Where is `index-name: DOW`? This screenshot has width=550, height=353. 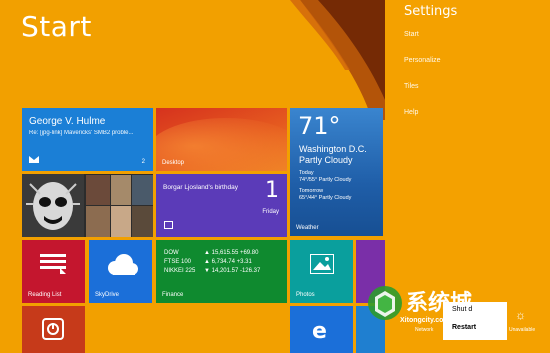
index-name: DOW is located at coordinates (171, 253).